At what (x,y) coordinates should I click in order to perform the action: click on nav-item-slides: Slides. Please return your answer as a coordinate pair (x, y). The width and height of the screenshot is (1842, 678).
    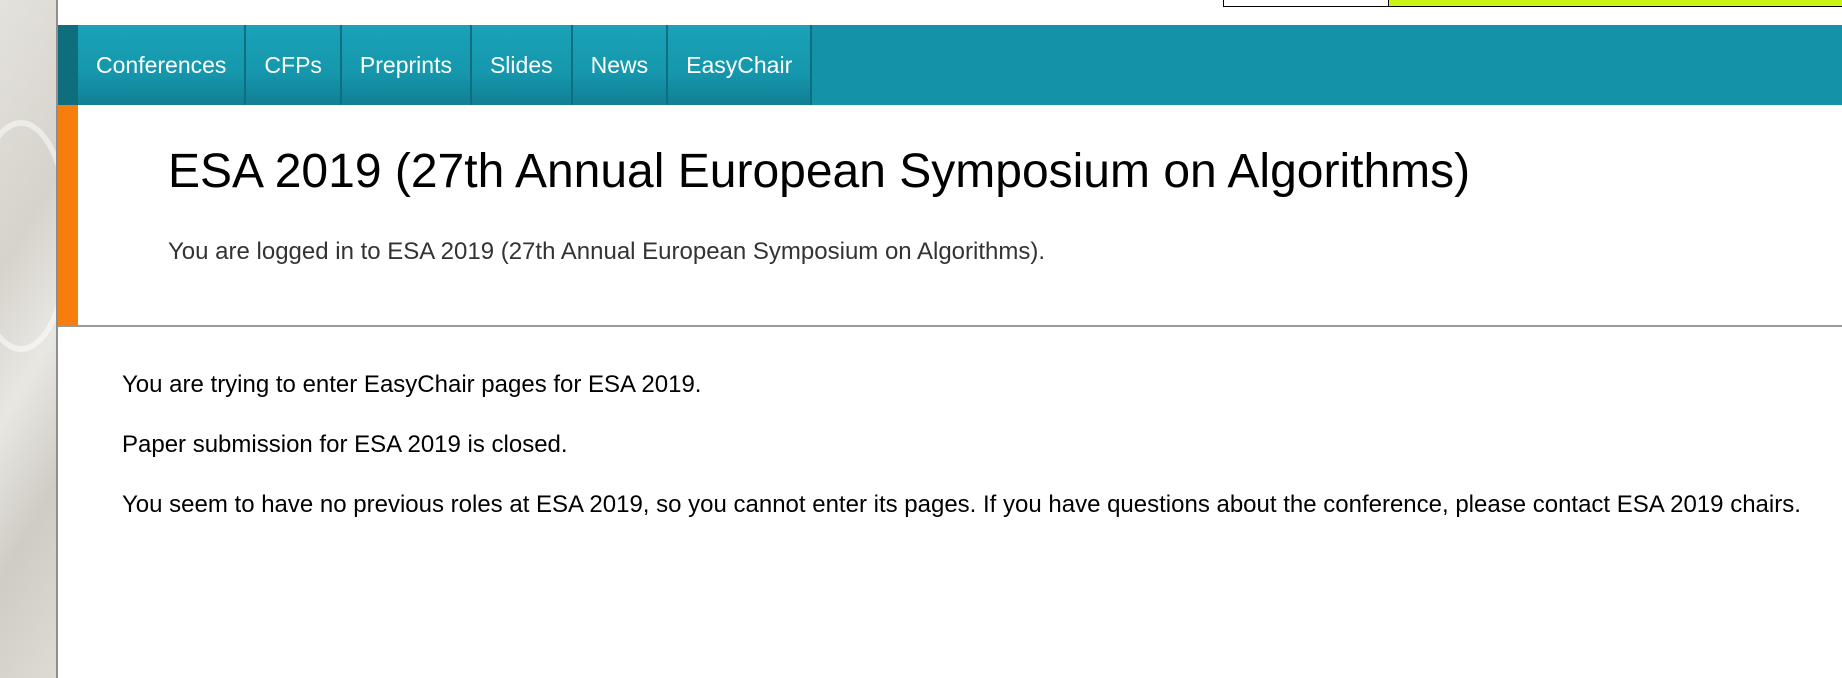
    Looking at the image, I should click on (522, 65).